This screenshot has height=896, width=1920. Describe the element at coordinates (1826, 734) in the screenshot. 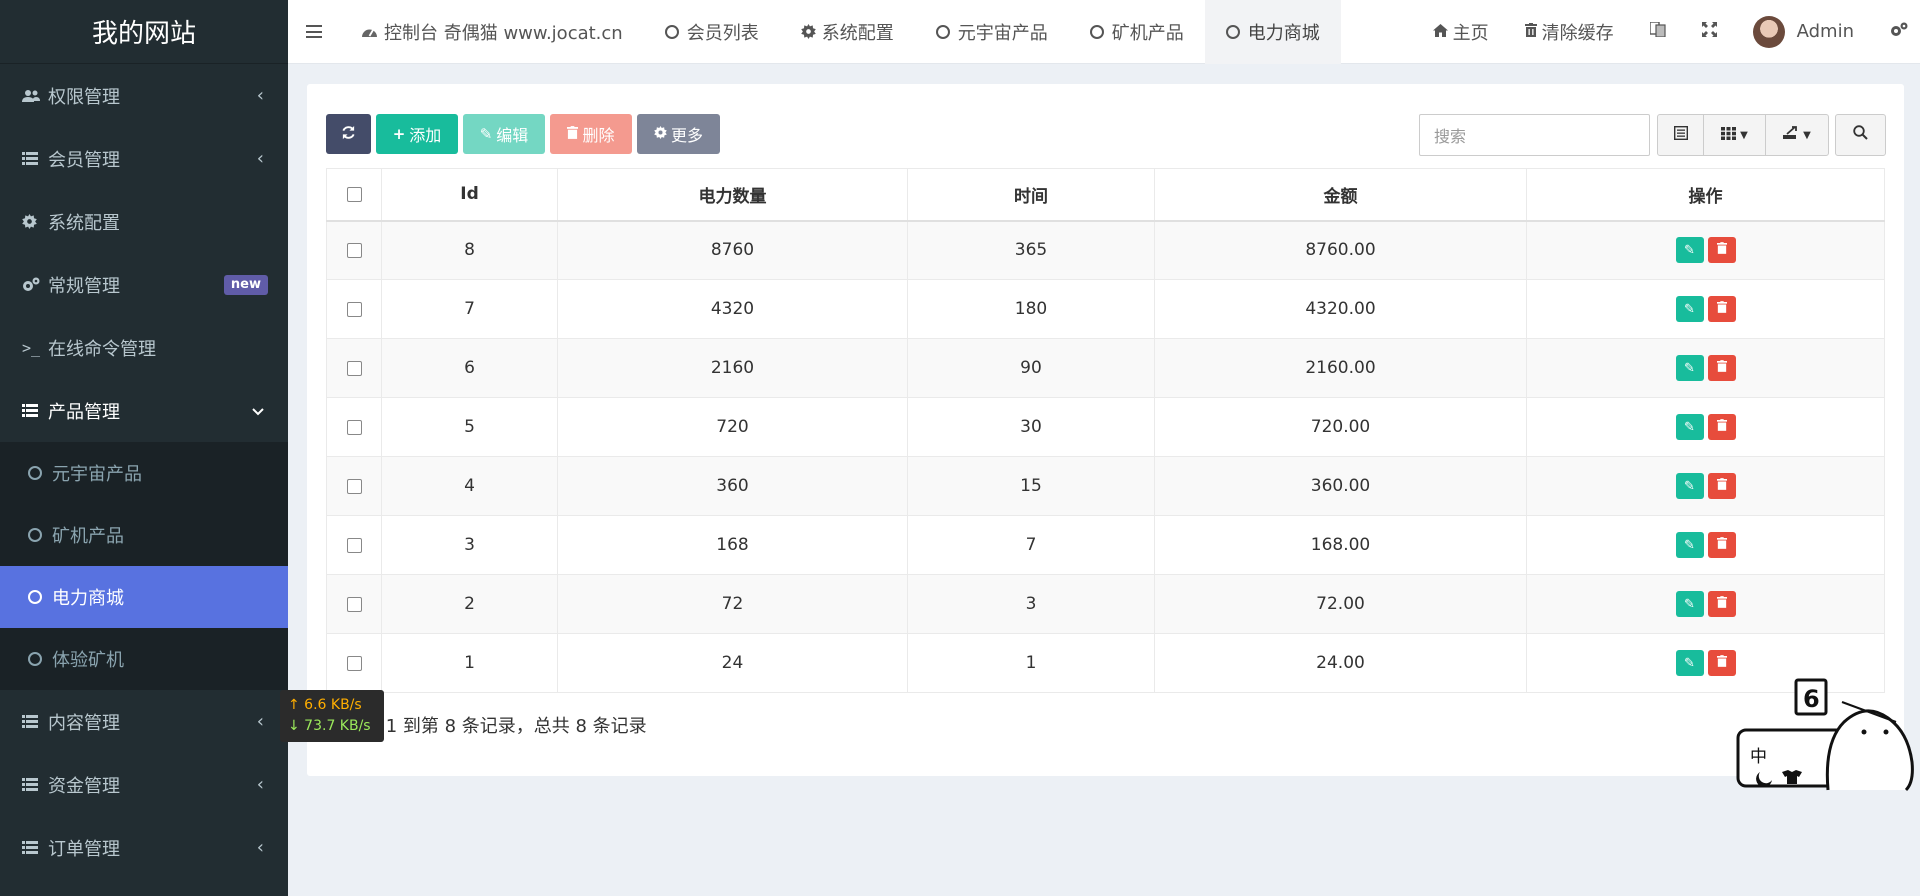

I see `mascot-widget: 中 6` at that location.